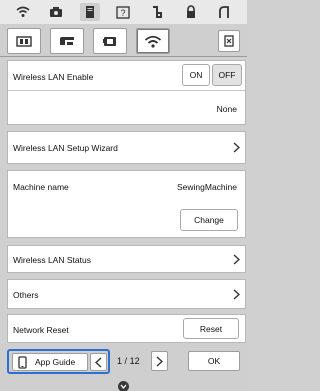 This screenshot has height=391, width=320. I want to click on close-icon, so click(229, 41).